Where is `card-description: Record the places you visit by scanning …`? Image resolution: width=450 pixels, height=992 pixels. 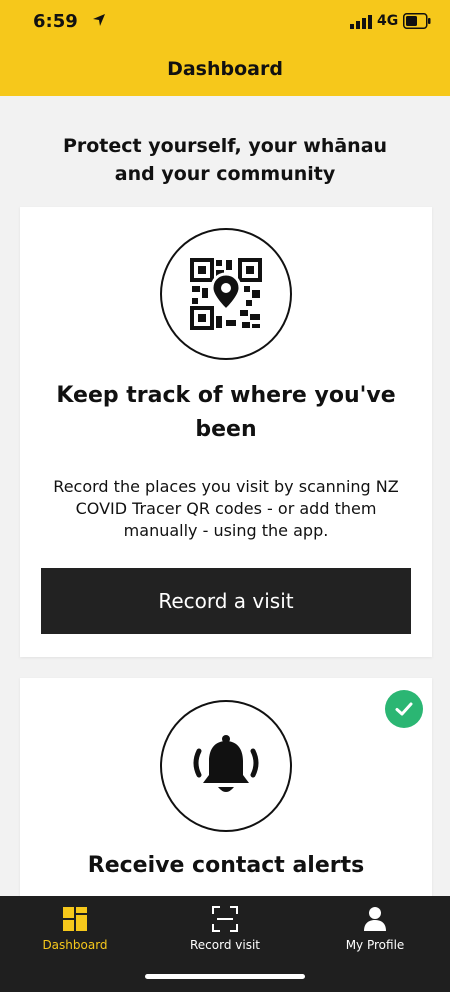
card-description: Record the places you visit by scanning … is located at coordinates (226, 508).